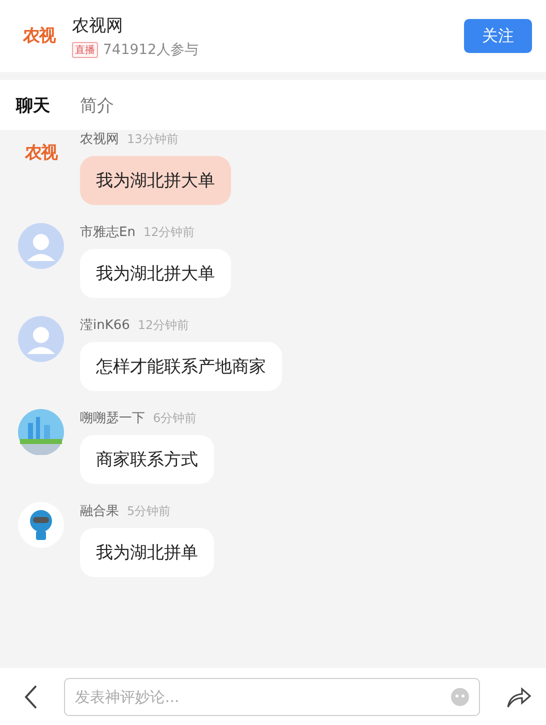  I want to click on follow-button: 关注, so click(498, 36).